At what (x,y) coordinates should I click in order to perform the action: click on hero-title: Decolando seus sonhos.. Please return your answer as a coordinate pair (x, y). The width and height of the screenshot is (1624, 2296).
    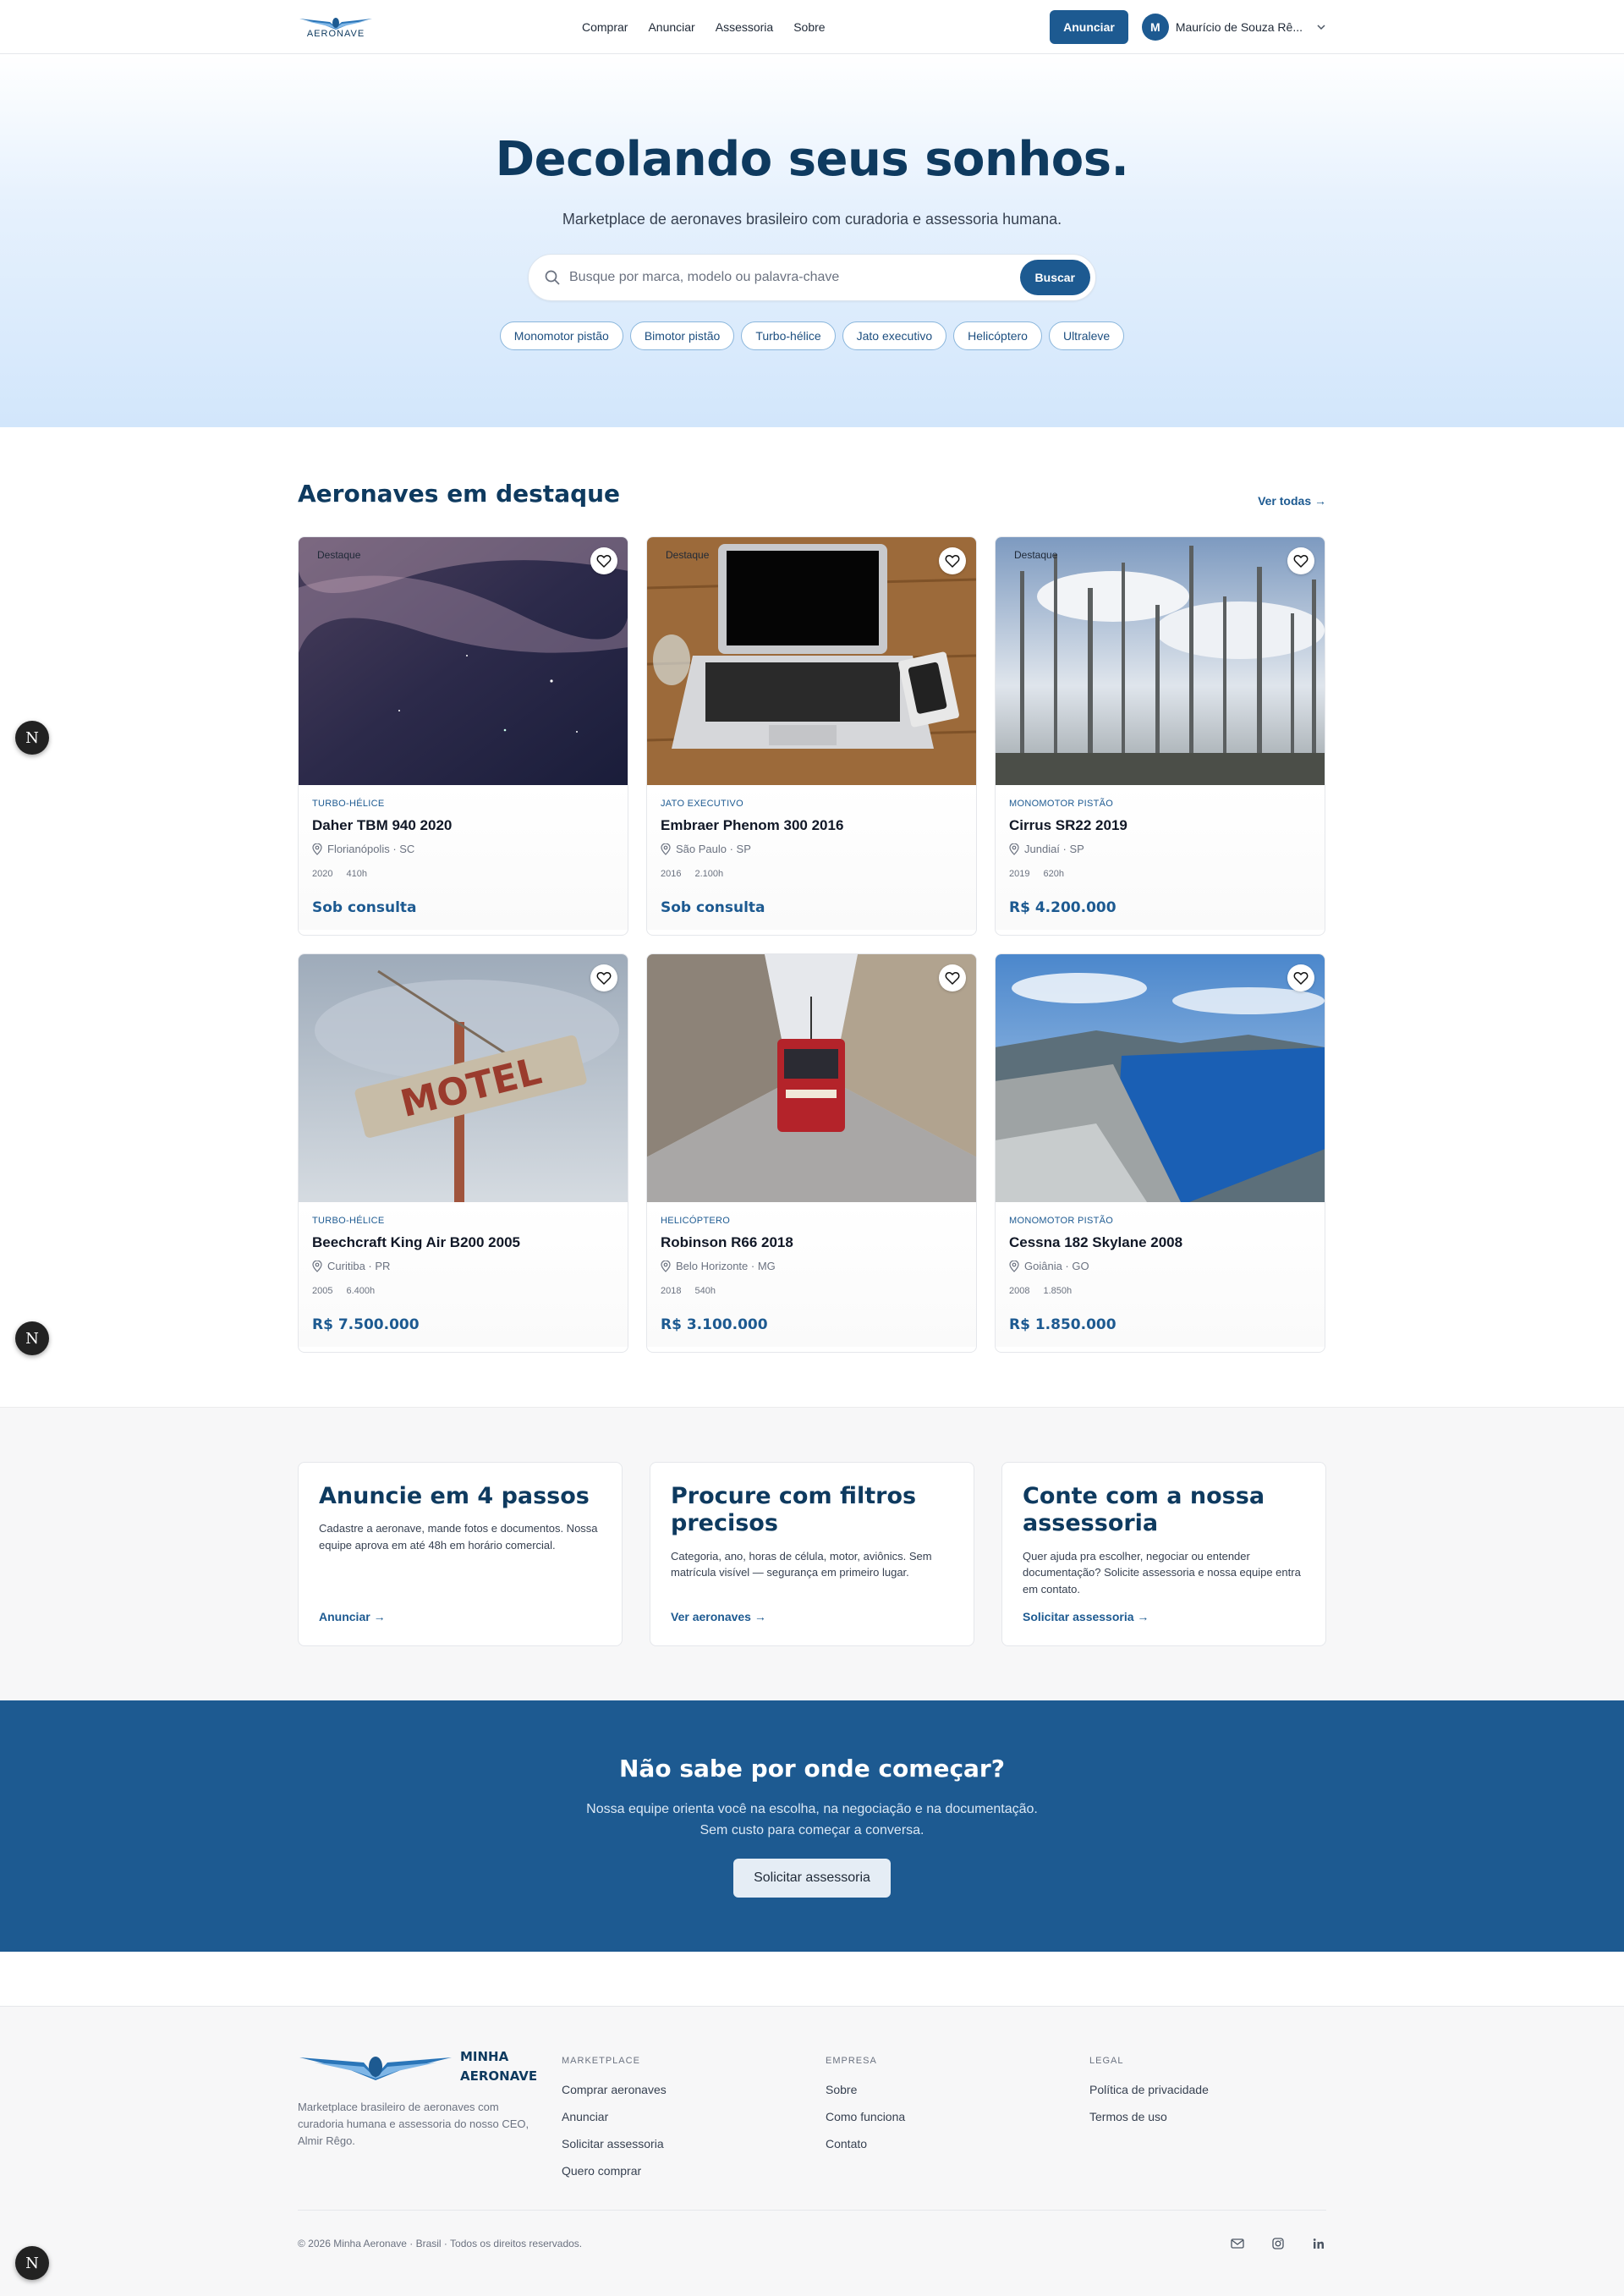
    Looking at the image, I should click on (812, 159).